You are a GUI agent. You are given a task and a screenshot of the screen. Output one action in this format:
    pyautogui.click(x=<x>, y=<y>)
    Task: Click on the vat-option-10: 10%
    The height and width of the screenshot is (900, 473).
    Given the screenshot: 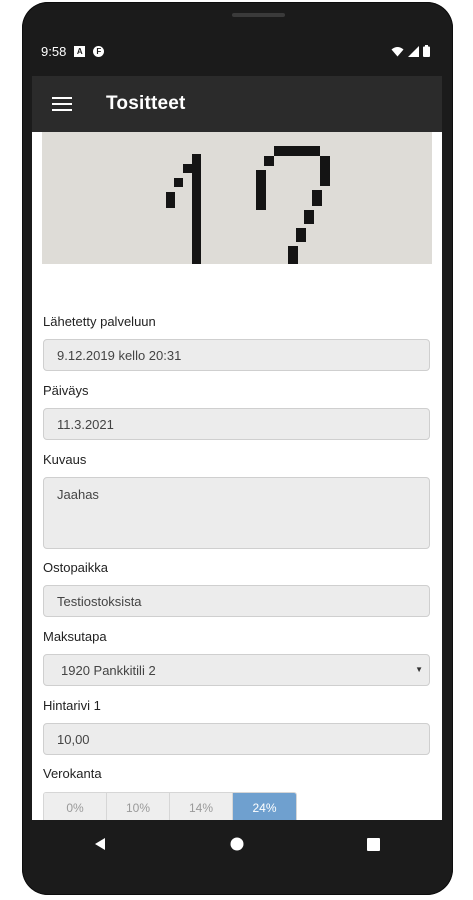 What is the action you would take?
    pyautogui.click(x=138, y=806)
    